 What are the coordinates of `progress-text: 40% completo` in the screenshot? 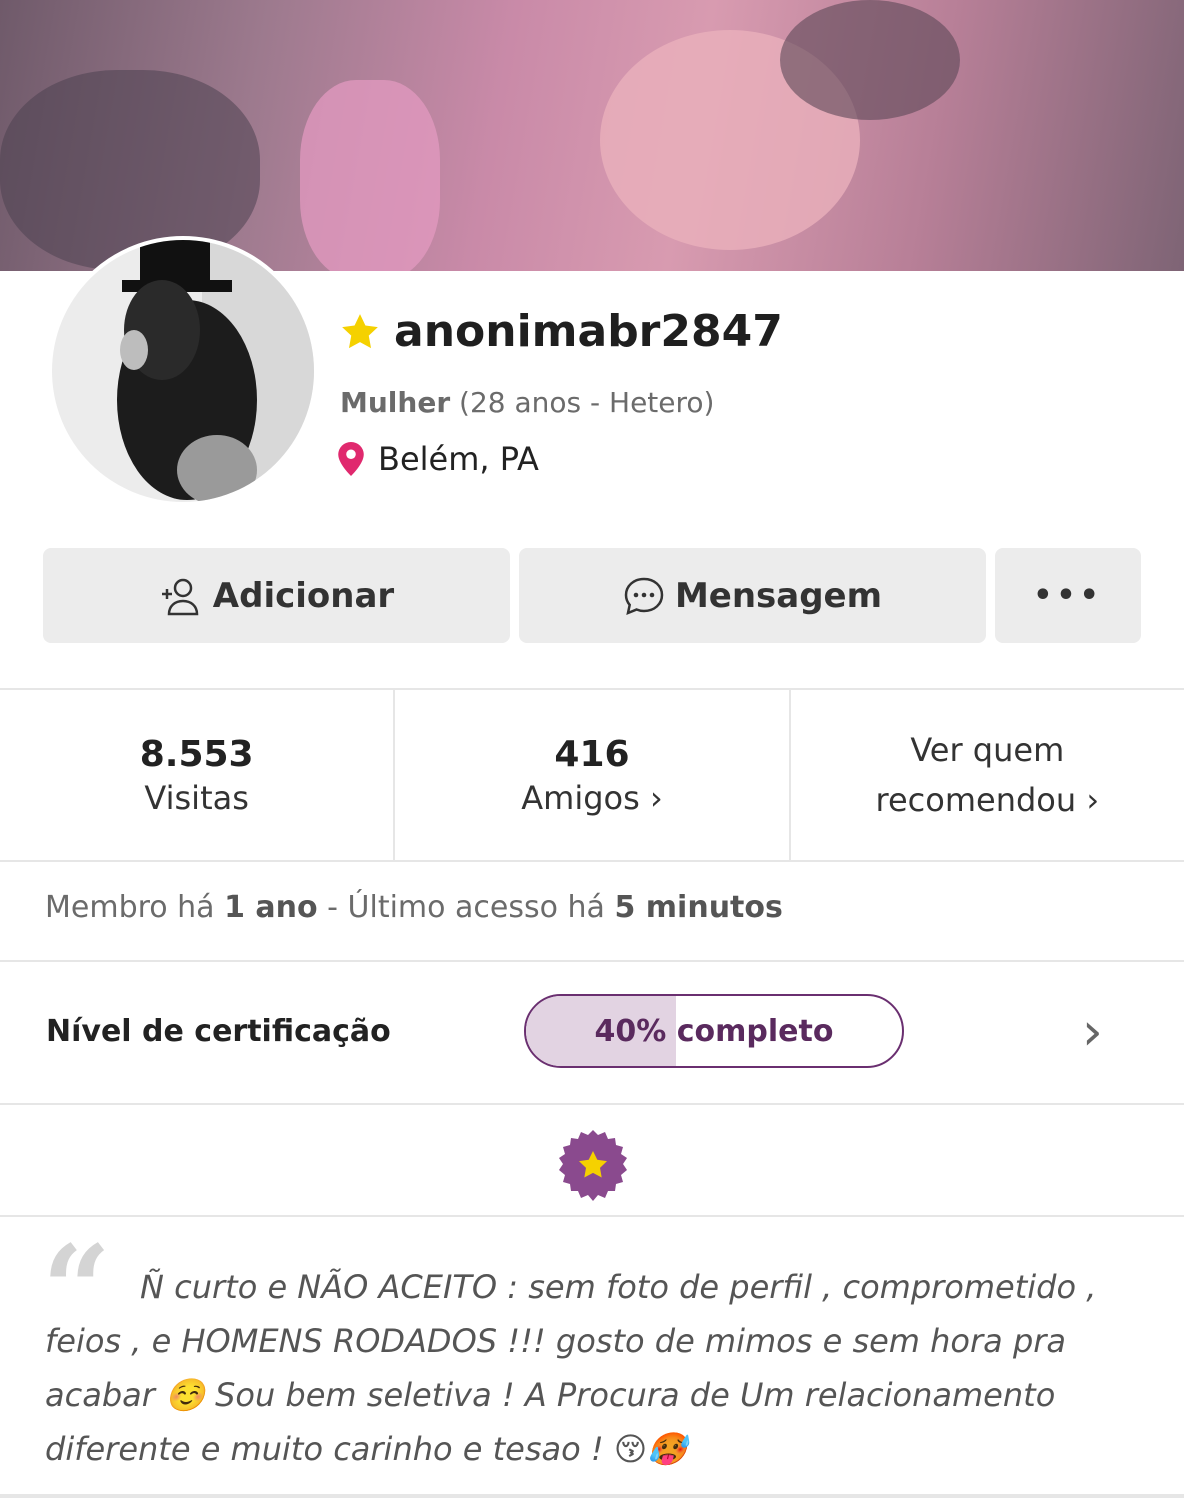 It's located at (714, 1031).